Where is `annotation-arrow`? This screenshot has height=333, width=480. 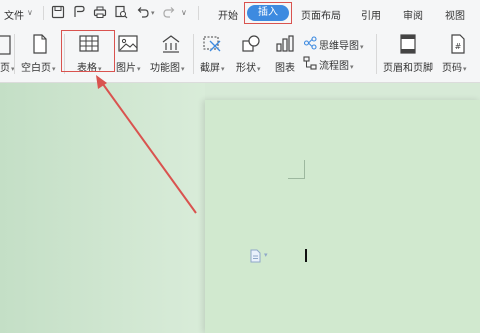
annotation-arrow is located at coordinates (146, 144).